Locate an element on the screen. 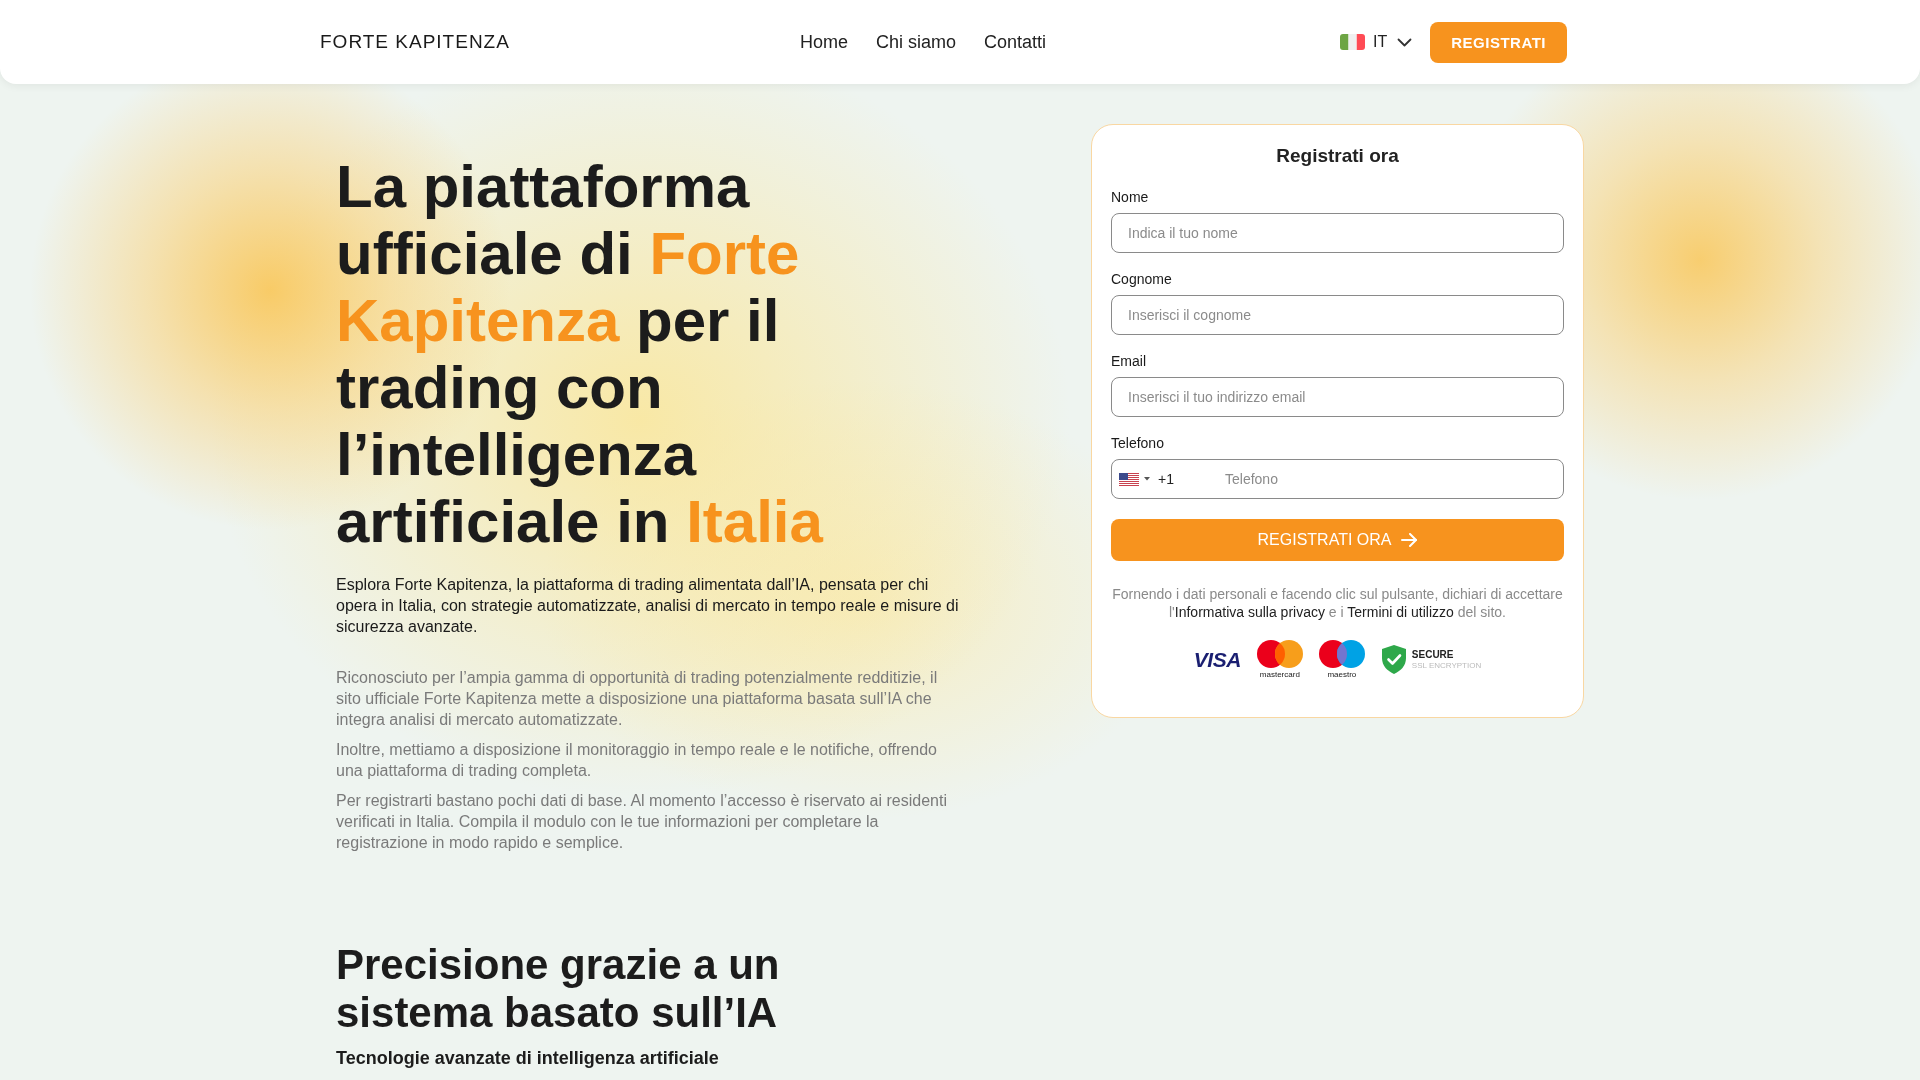 The height and width of the screenshot is (1080, 1920). section-heading: Precisione grazie a un sistema basato sull’IA is located at coordinates (558, 989).